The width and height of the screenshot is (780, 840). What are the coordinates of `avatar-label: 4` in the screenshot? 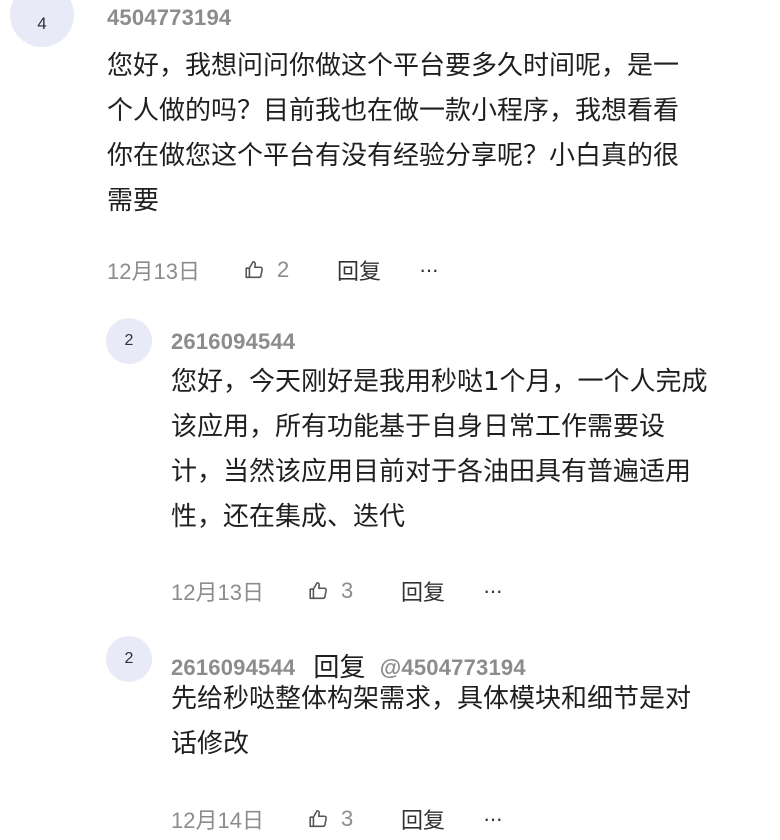 It's located at (42, 23).